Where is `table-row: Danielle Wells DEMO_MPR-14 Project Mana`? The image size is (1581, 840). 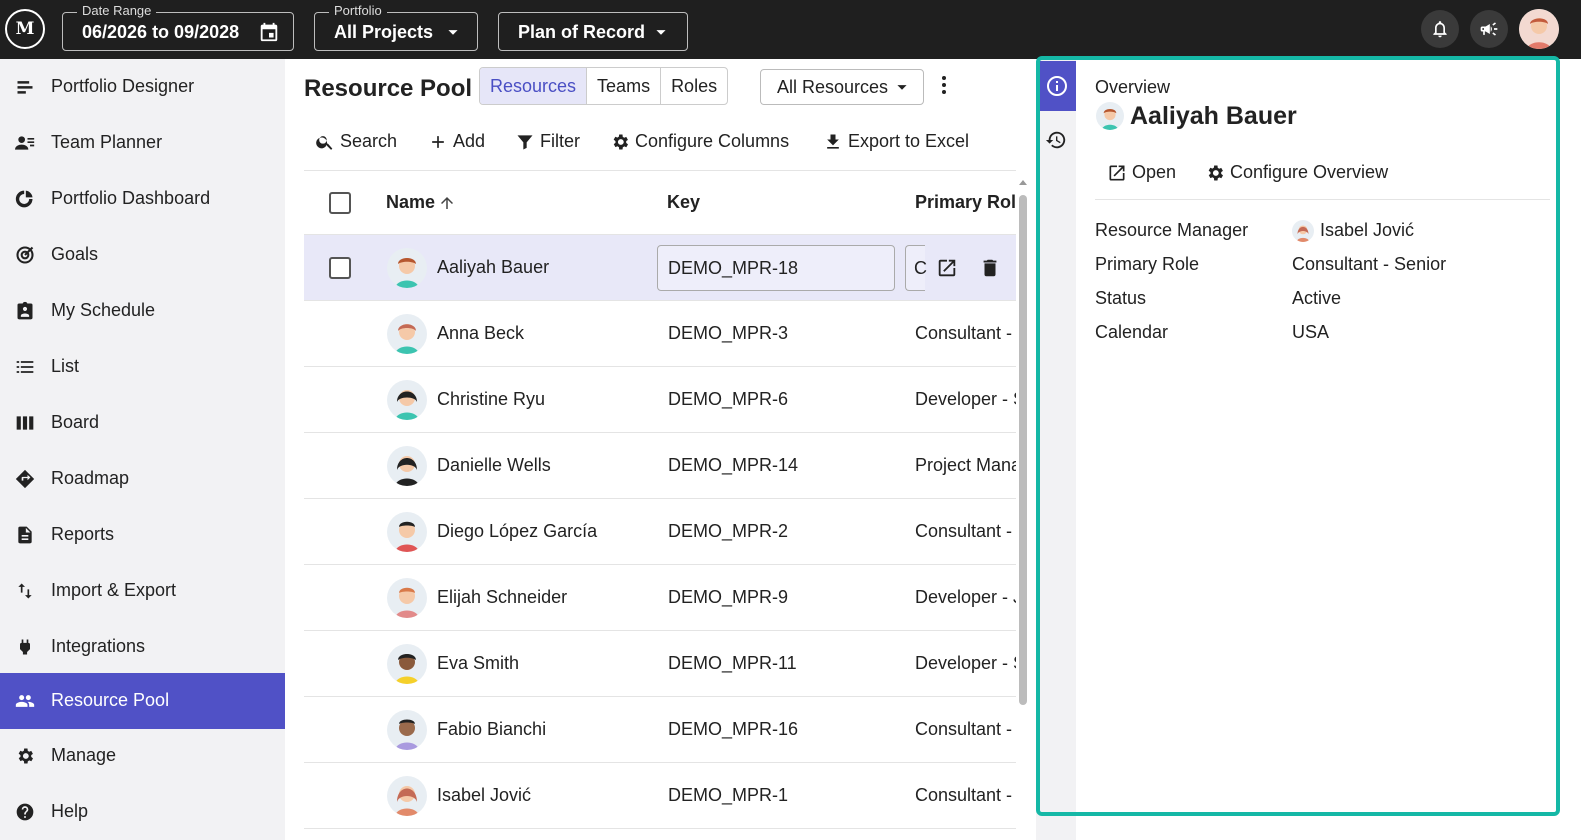 table-row: Danielle Wells DEMO_MPR-14 Project Mana is located at coordinates (660, 466).